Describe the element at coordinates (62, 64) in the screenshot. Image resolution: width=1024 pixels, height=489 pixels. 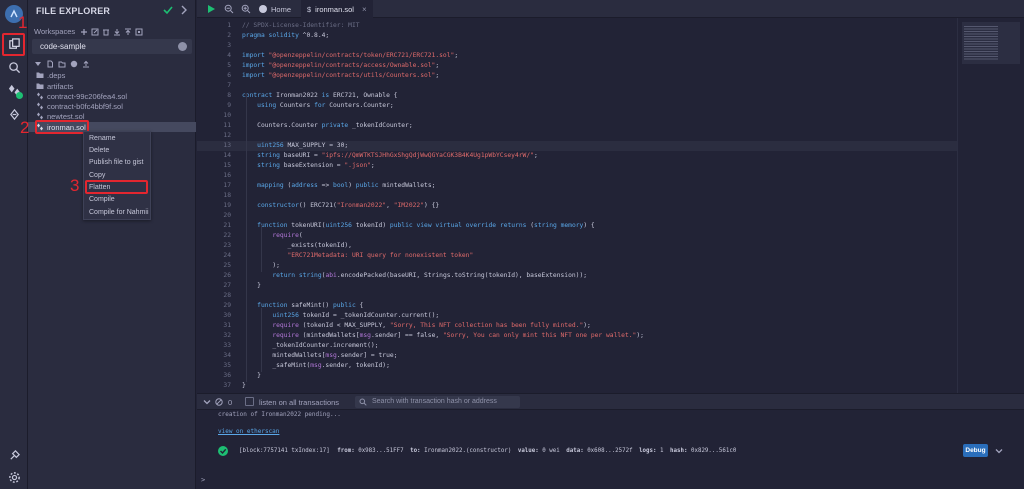
I see `new-folder-icon` at that location.